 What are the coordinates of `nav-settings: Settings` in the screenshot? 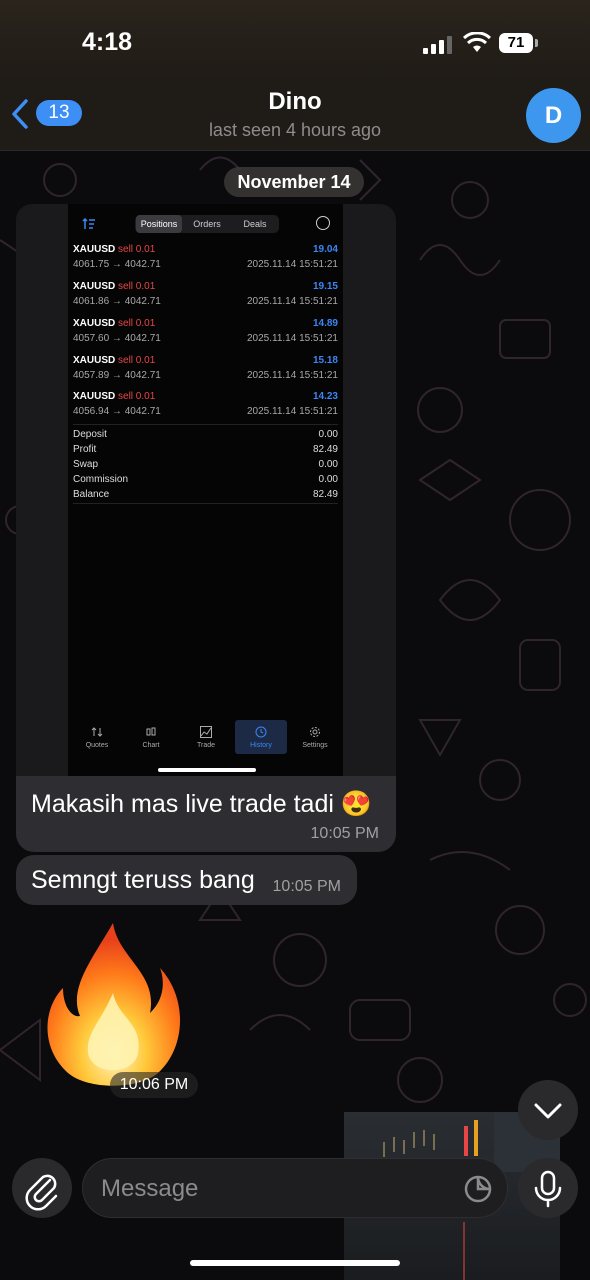 It's located at (315, 737).